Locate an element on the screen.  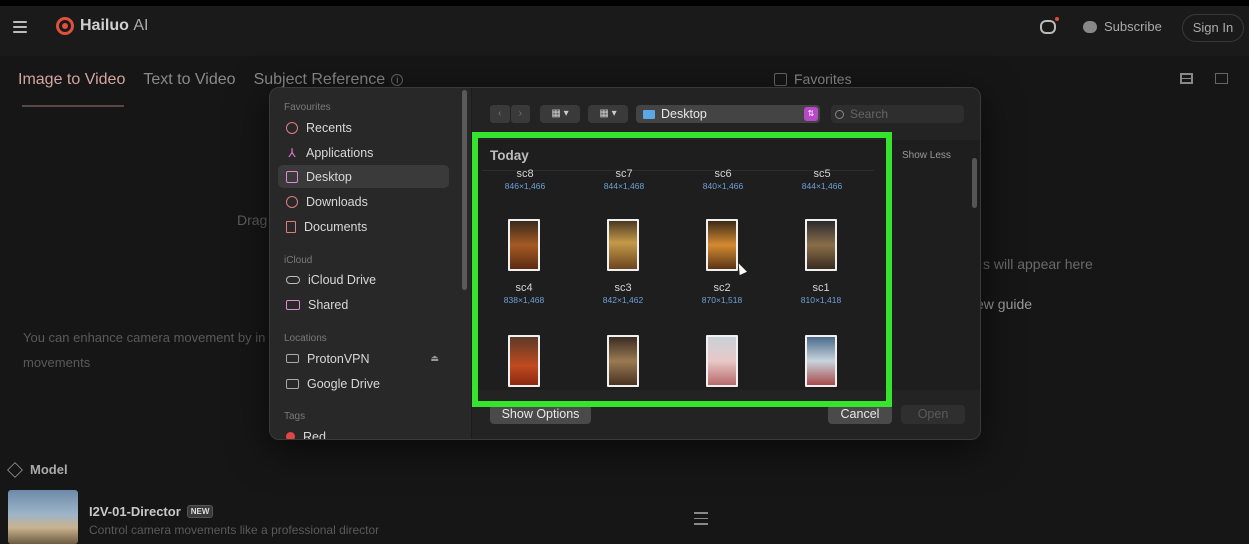
sidebar-item-recents: Recents is located at coordinates (363, 127).